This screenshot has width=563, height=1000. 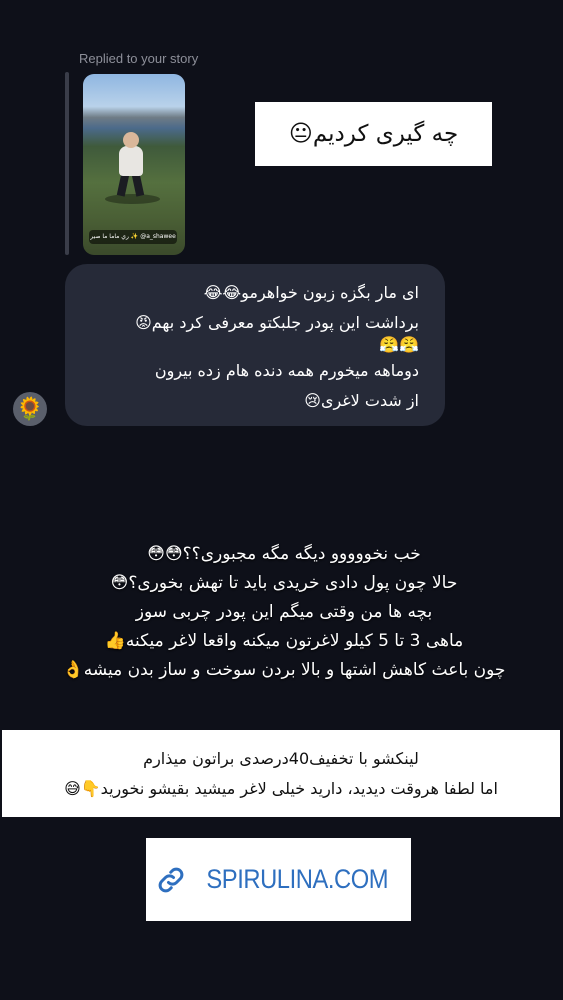 I want to click on link-sticker: SPIRULINA.COM, so click(x=278, y=879).